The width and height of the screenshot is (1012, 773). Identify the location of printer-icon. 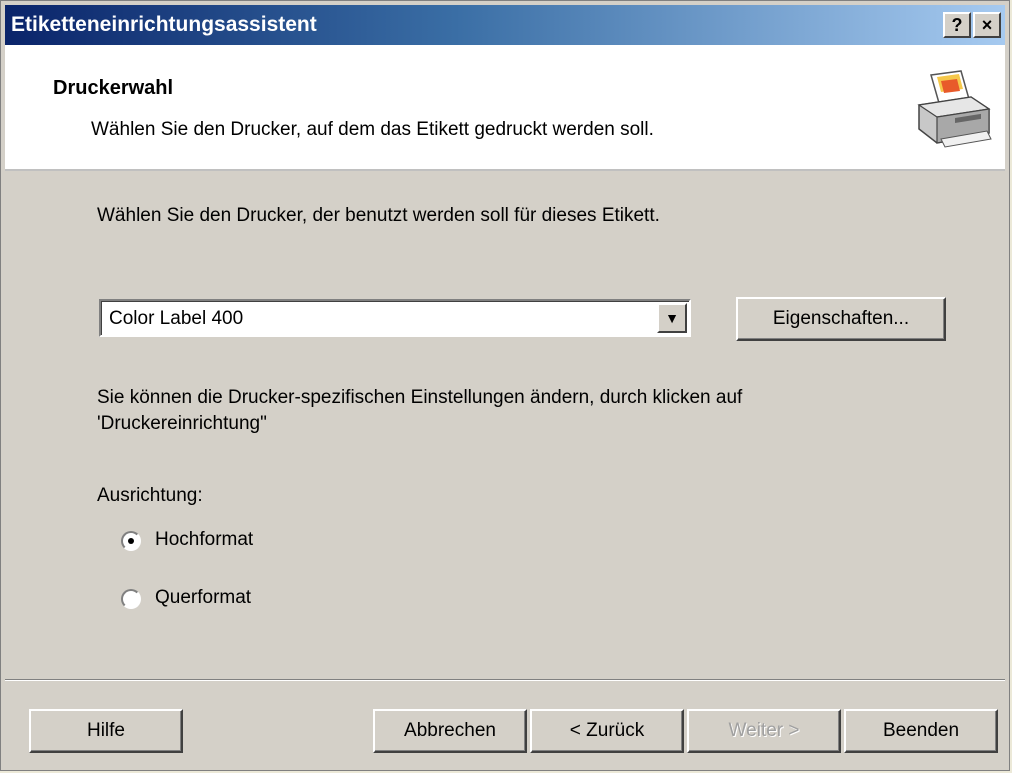
(954, 109).